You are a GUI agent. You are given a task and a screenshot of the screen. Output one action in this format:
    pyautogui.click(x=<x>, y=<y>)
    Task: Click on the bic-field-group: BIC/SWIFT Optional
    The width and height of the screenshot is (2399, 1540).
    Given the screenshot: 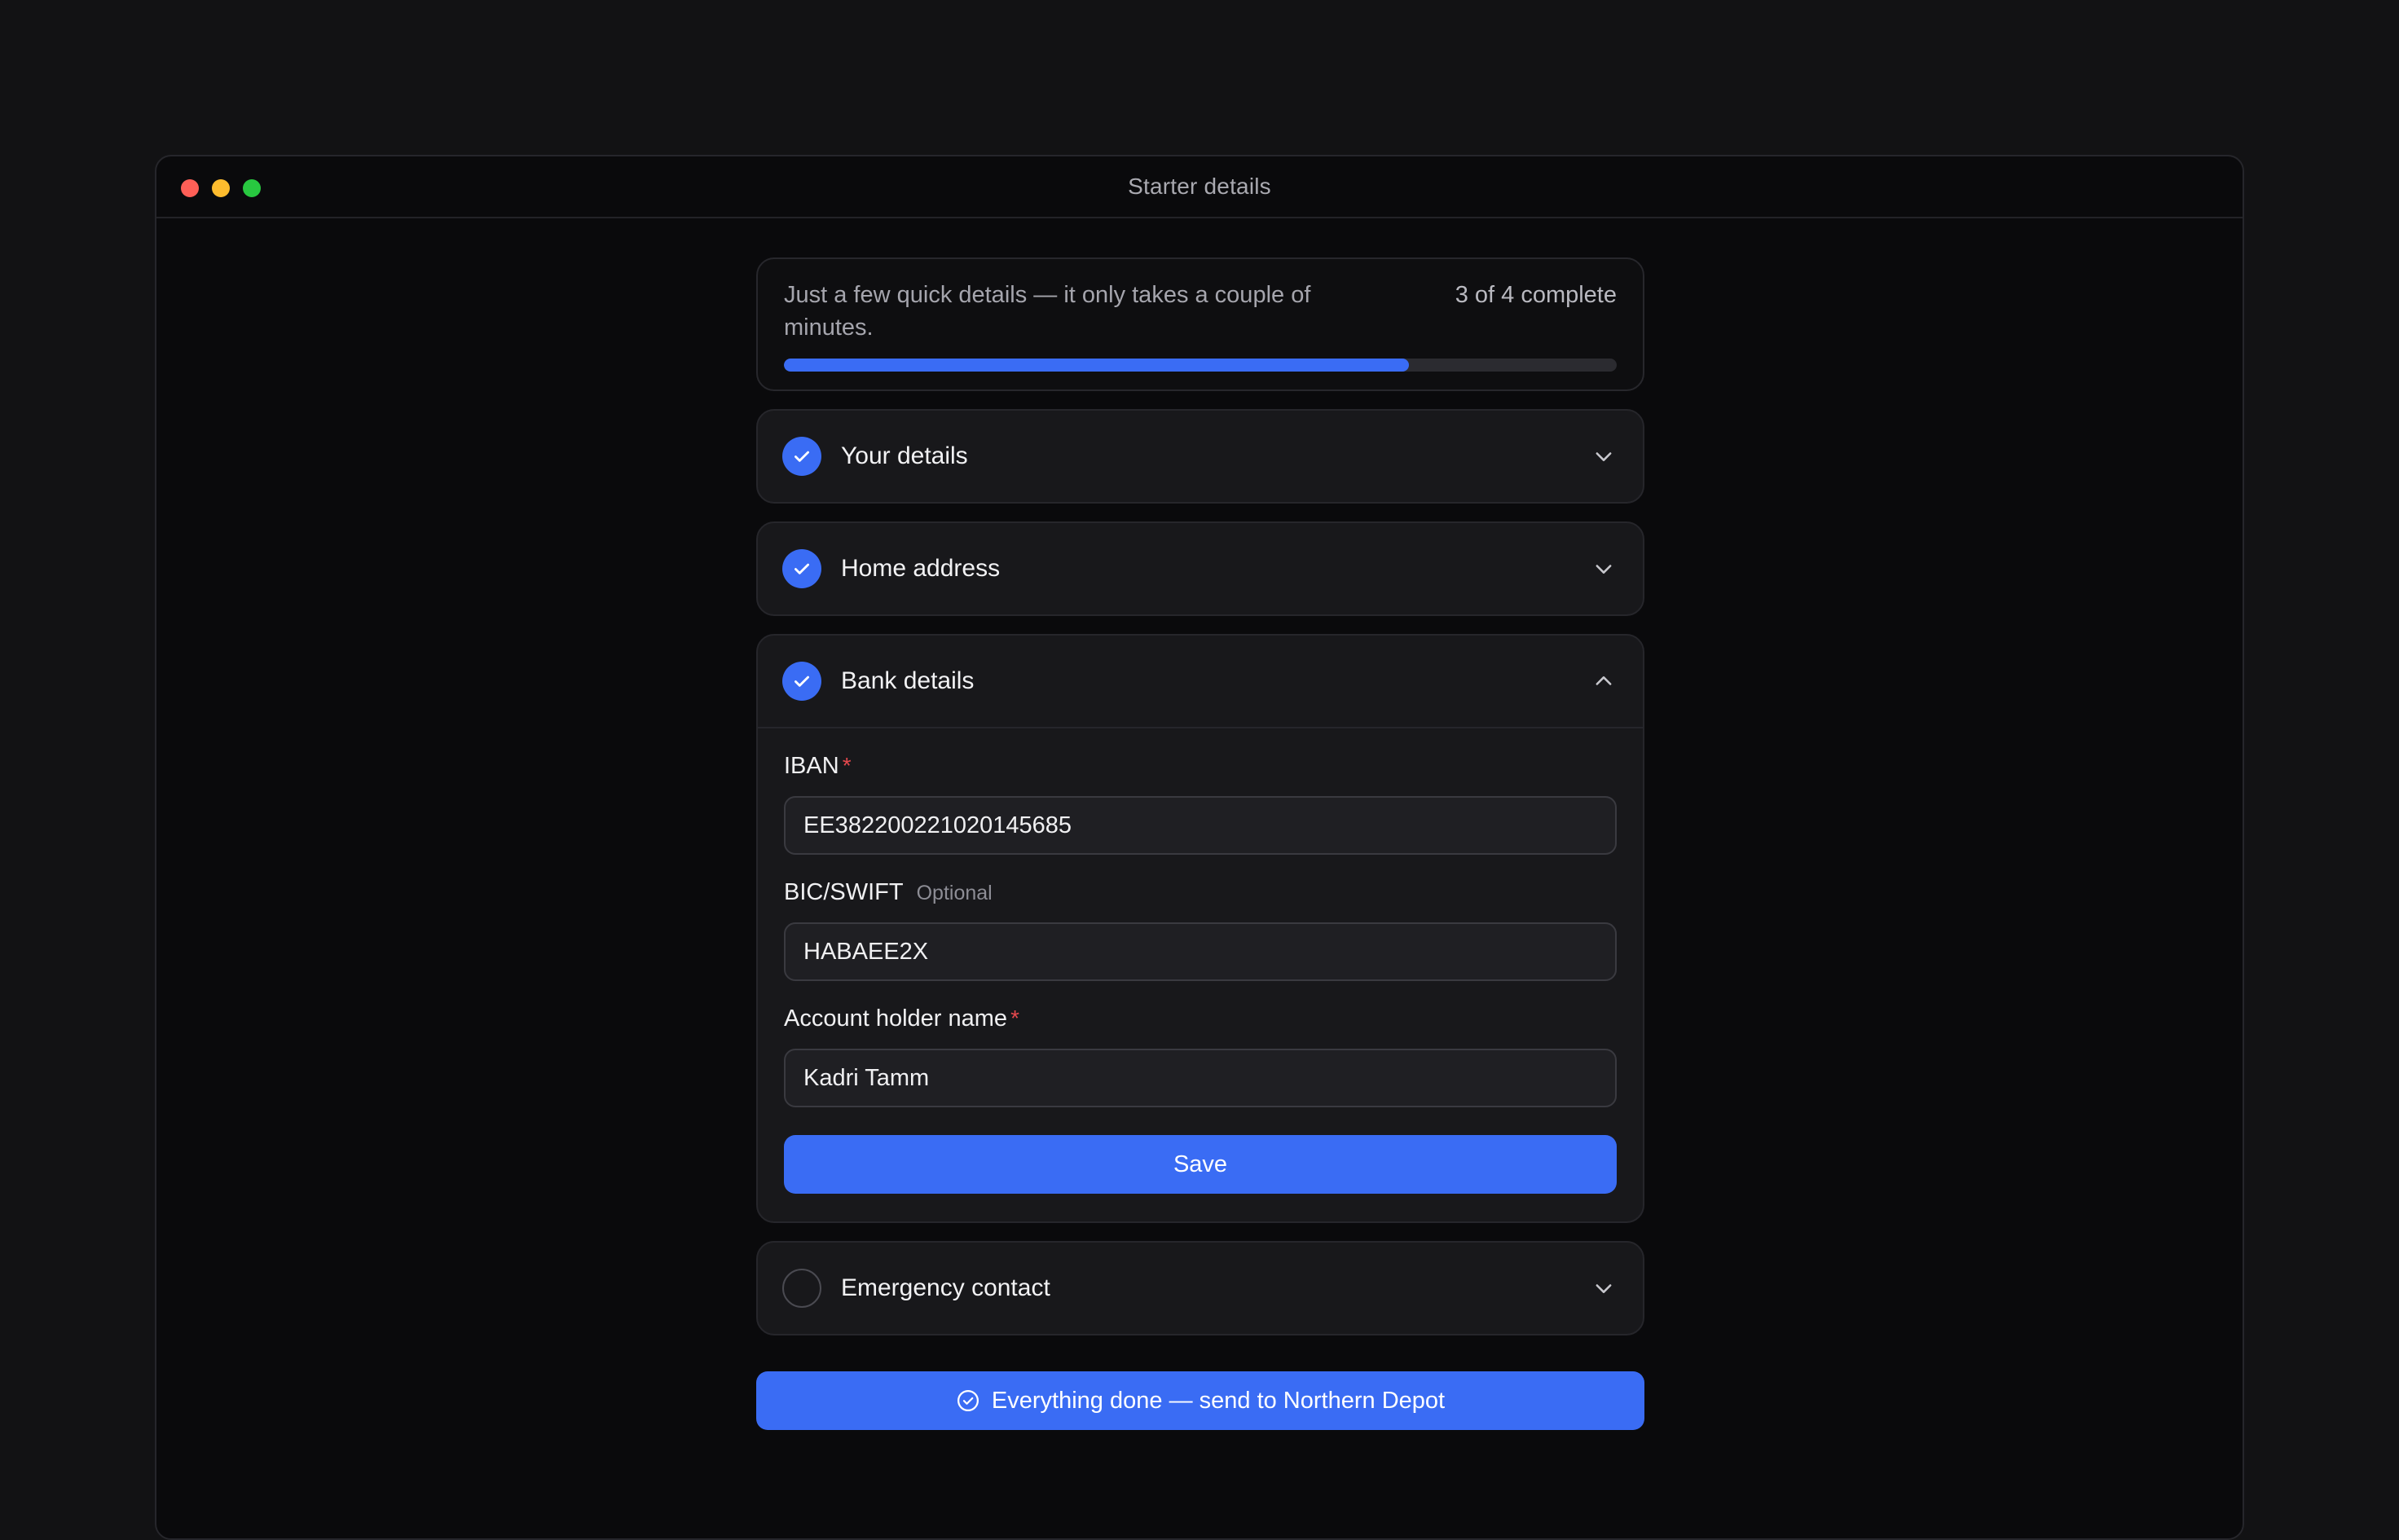 What is the action you would take?
    pyautogui.click(x=1200, y=930)
    